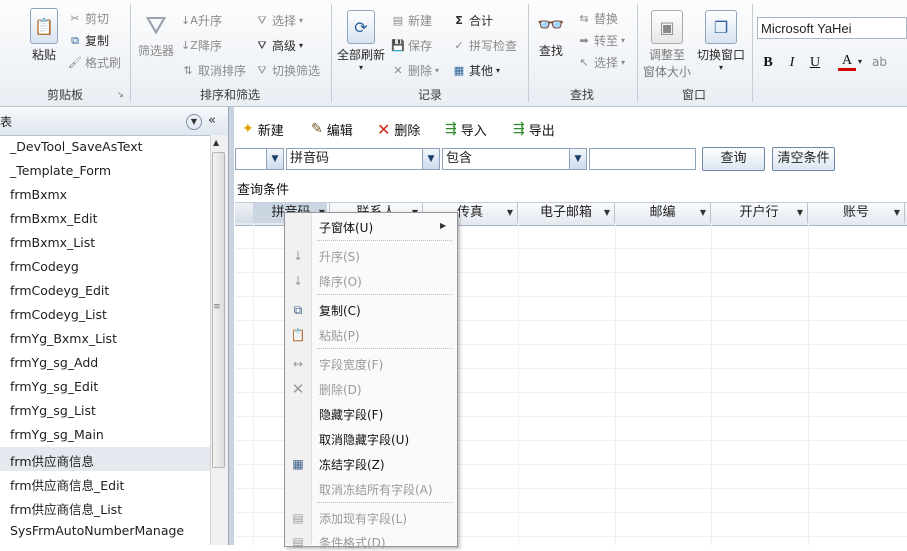 The height and width of the screenshot is (551, 907). Describe the element at coordinates (339, 256) in the screenshot. I see `menu-item-ascending: 升序(S)` at that location.